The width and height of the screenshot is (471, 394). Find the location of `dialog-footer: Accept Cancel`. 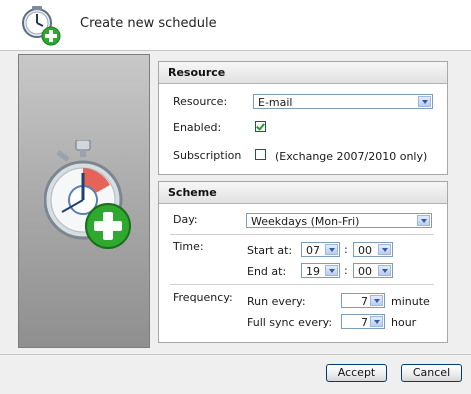

dialog-footer: Accept Cancel is located at coordinates (235, 374).